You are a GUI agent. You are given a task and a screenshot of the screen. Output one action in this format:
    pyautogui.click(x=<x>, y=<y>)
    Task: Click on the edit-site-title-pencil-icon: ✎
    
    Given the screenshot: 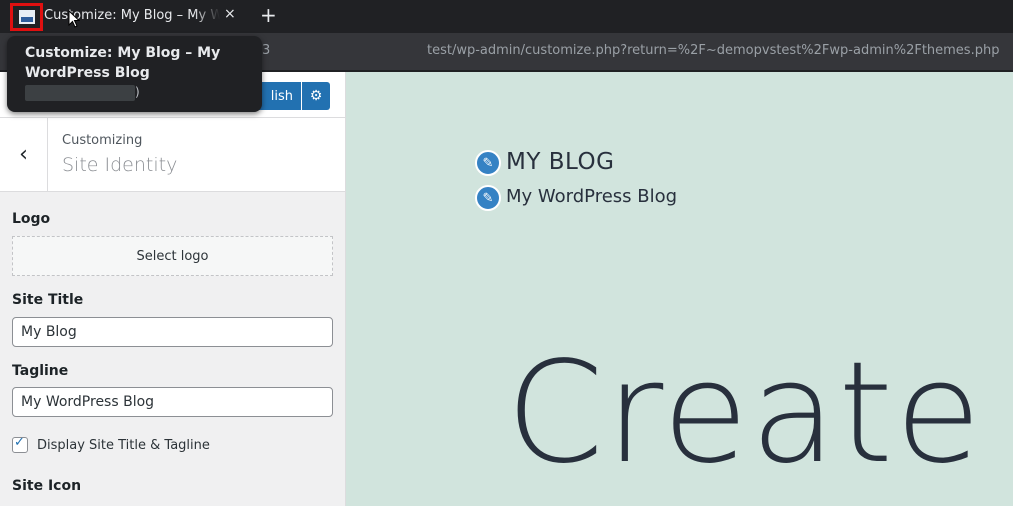 What is the action you would take?
    pyautogui.click(x=488, y=163)
    